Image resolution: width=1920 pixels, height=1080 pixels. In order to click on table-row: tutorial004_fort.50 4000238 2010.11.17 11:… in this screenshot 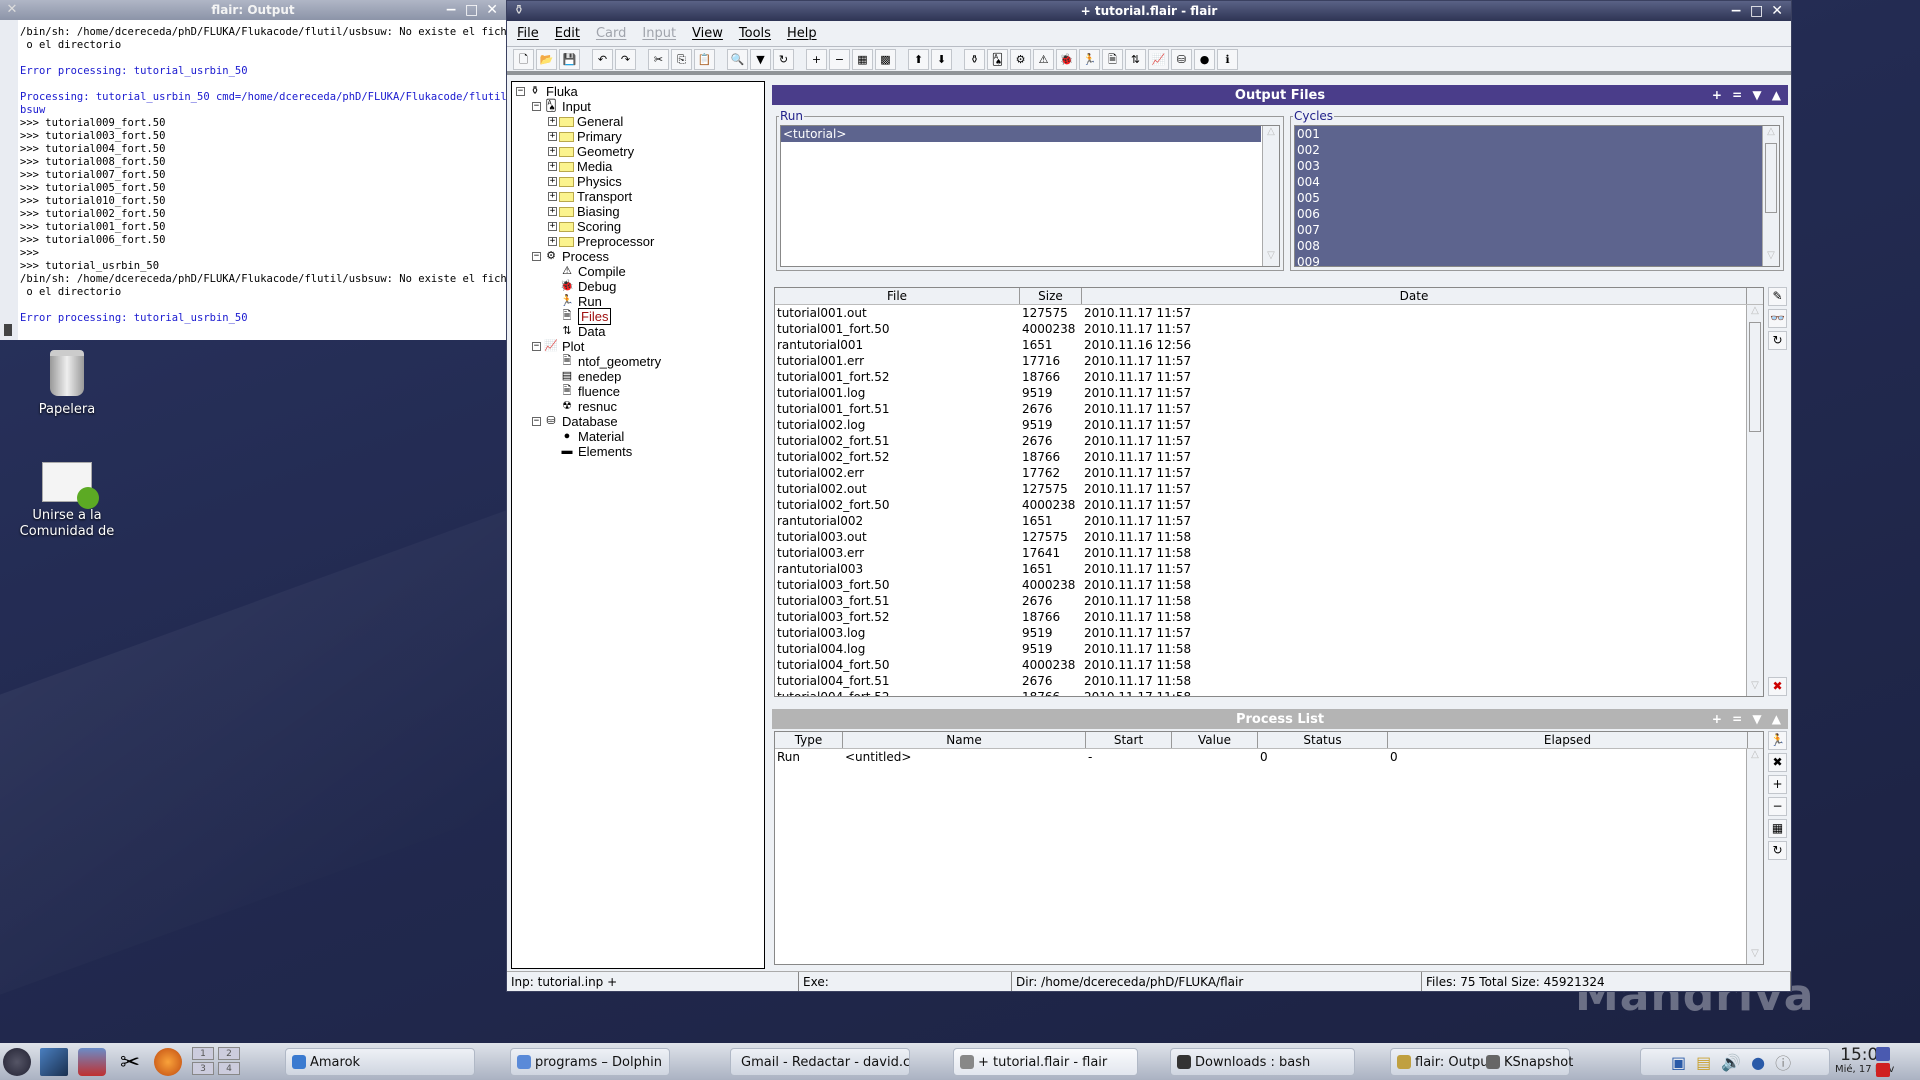, I will do `click(1269, 665)`.